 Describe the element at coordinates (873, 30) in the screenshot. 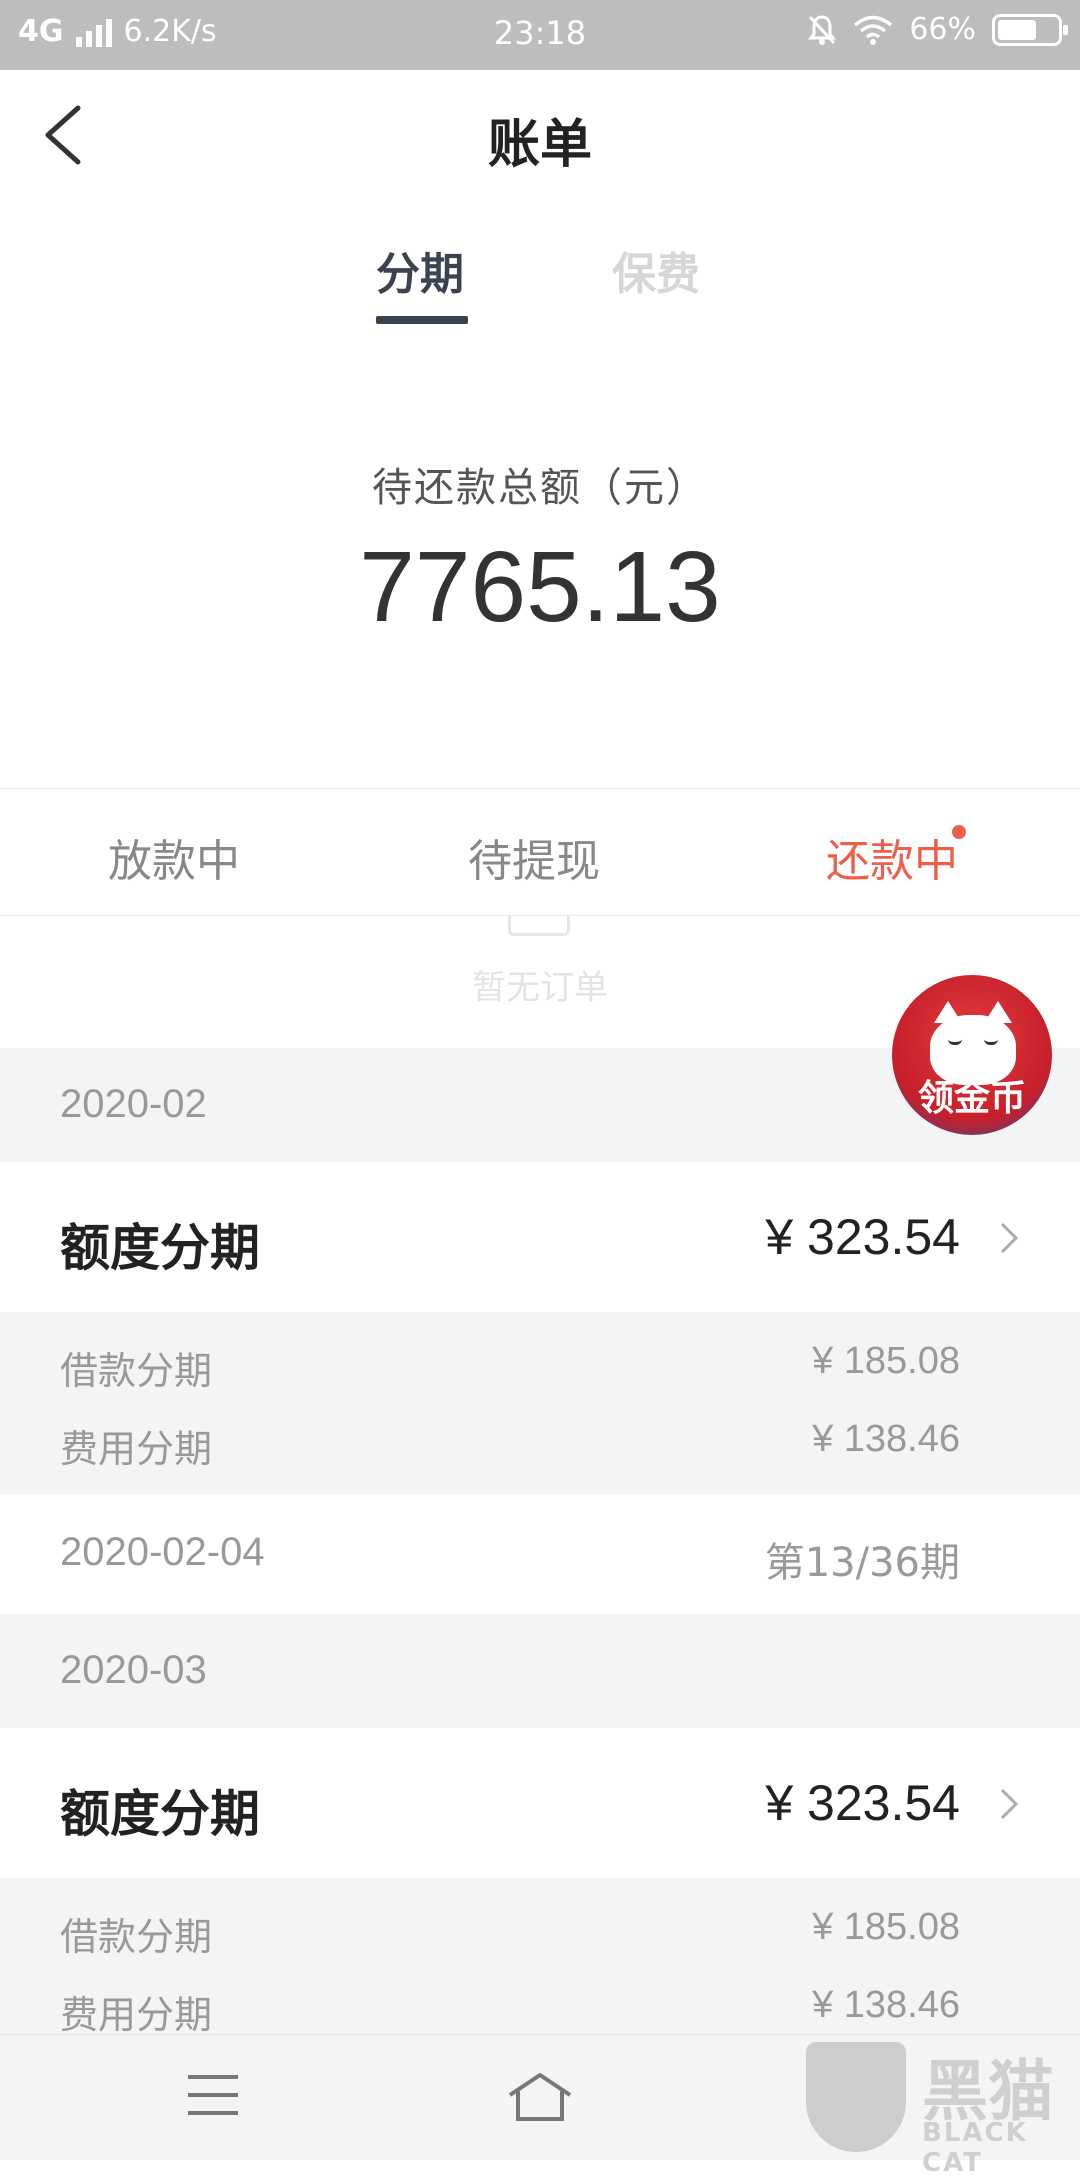

I see `wifi-icon` at that location.